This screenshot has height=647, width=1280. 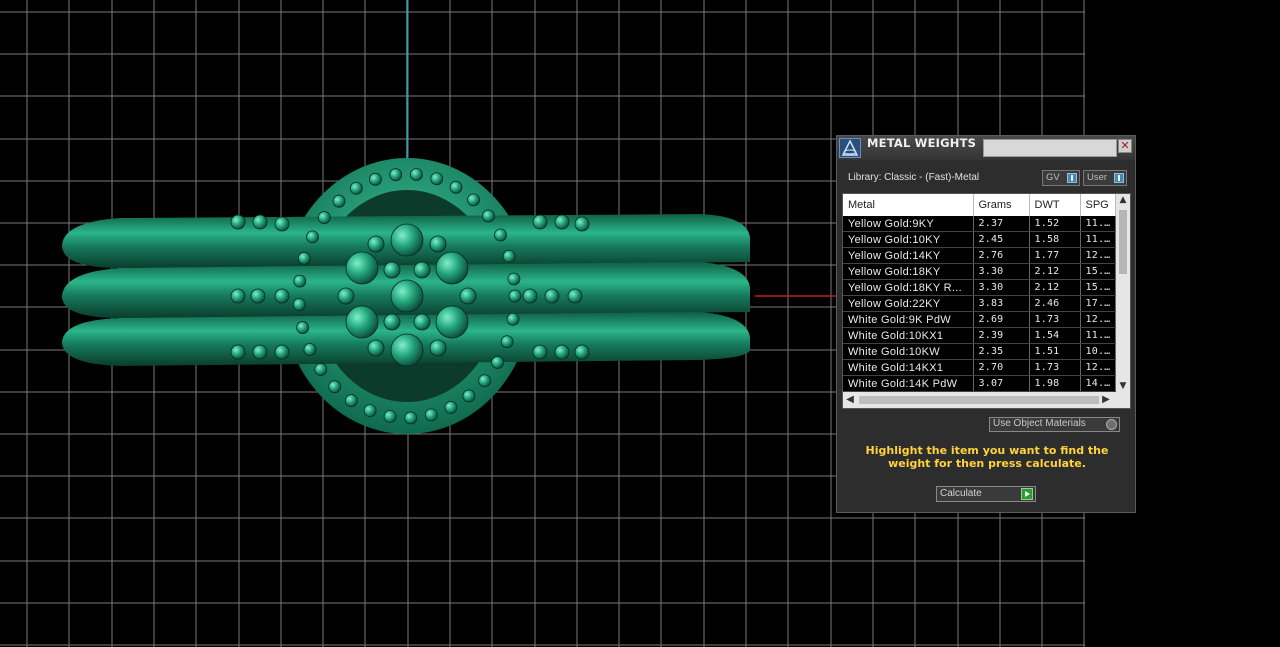 I want to click on library-label: Library: Classic - (Fast)-Metal, so click(x=914, y=177).